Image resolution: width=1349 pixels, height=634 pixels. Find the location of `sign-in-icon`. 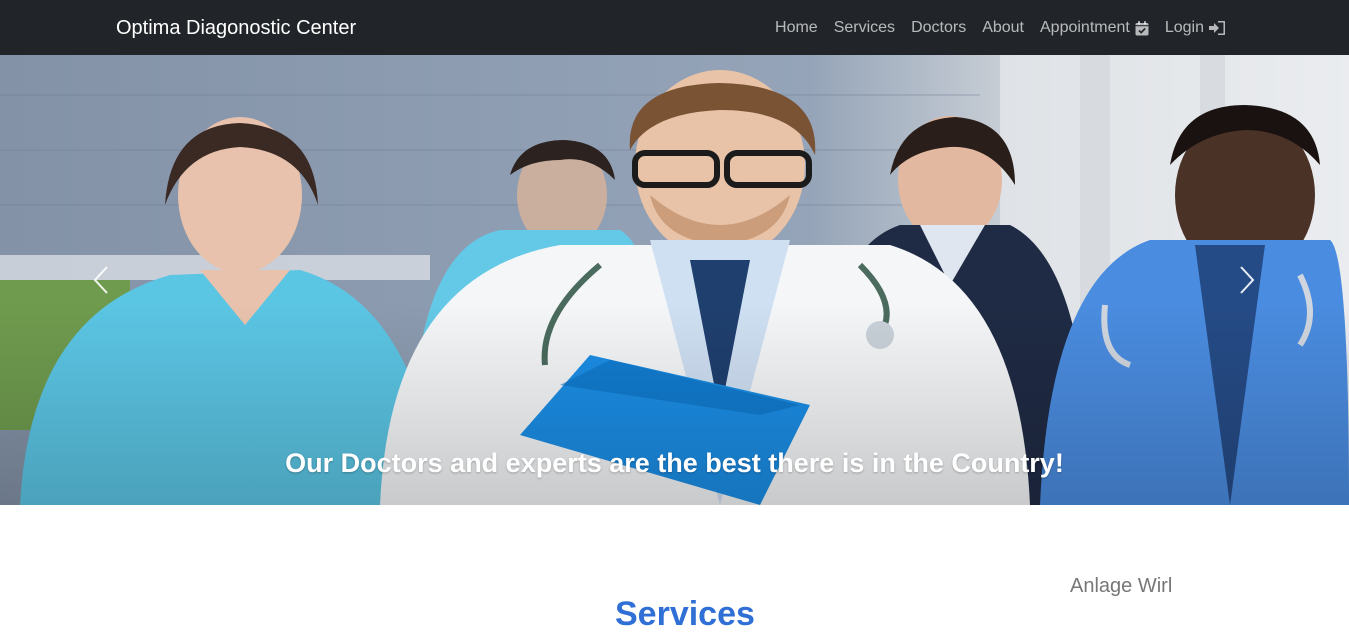

sign-in-icon is located at coordinates (1217, 28).